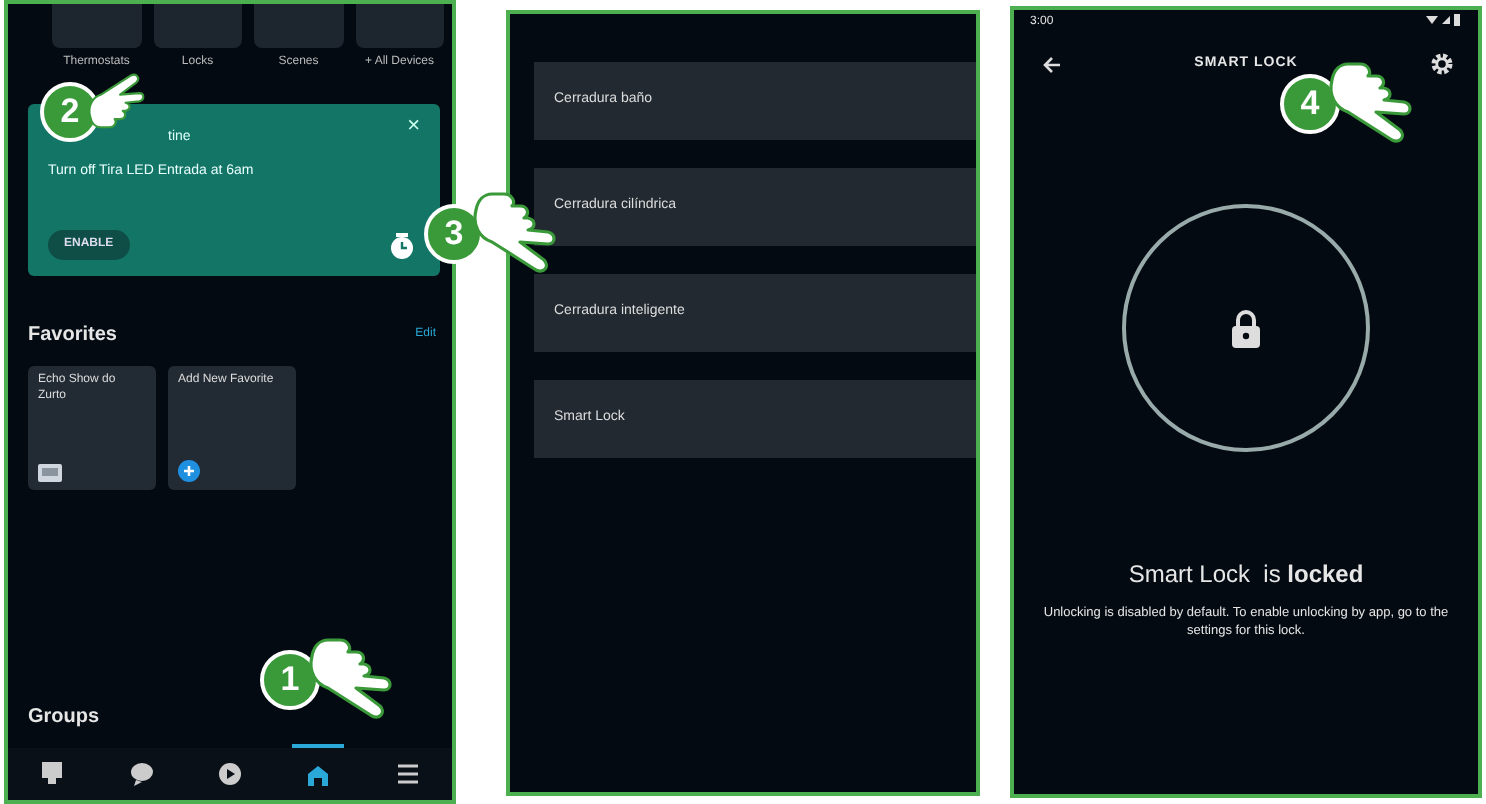 The height and width of the screenshot is (804, 1486). What do you see at coordinates (402, 246) in the screenshot?
I see `alarm-clock-icon` at bounding box center [402, 246].